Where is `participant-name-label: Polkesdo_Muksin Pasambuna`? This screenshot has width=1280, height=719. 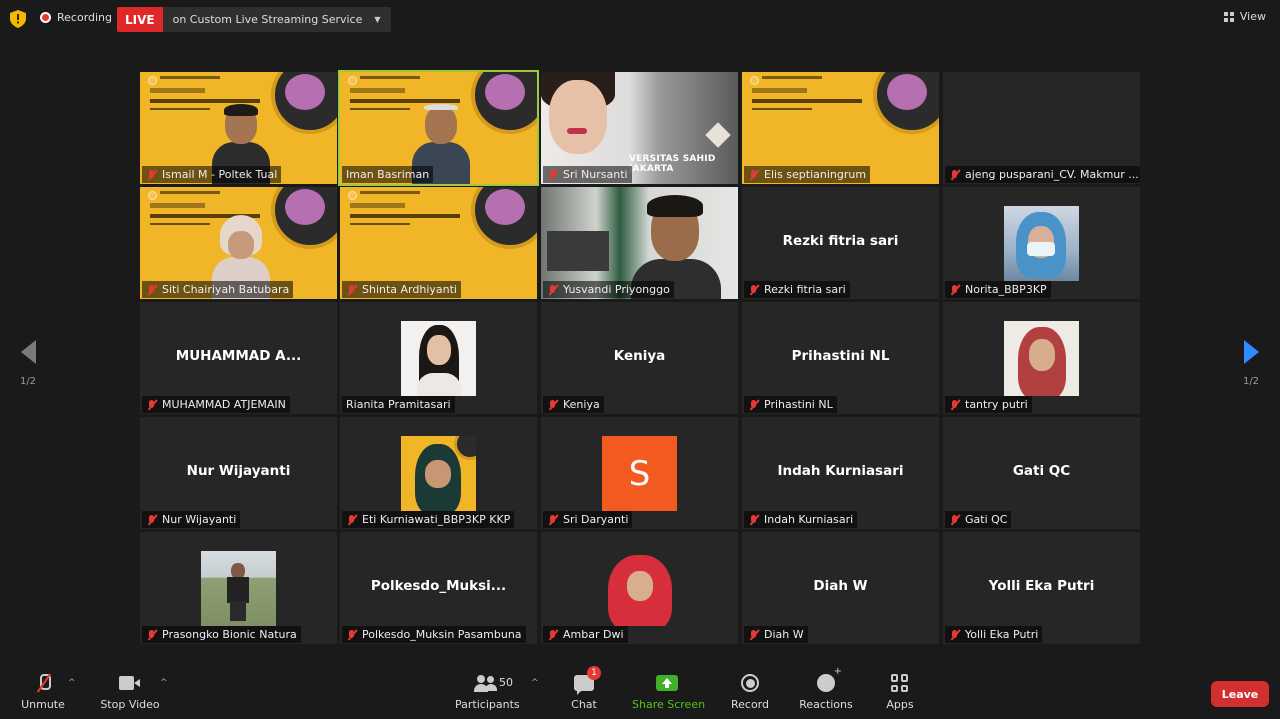 participant-name-label: Polkesdo_Muksin Pasambuna is located at coordinates (434, 634).